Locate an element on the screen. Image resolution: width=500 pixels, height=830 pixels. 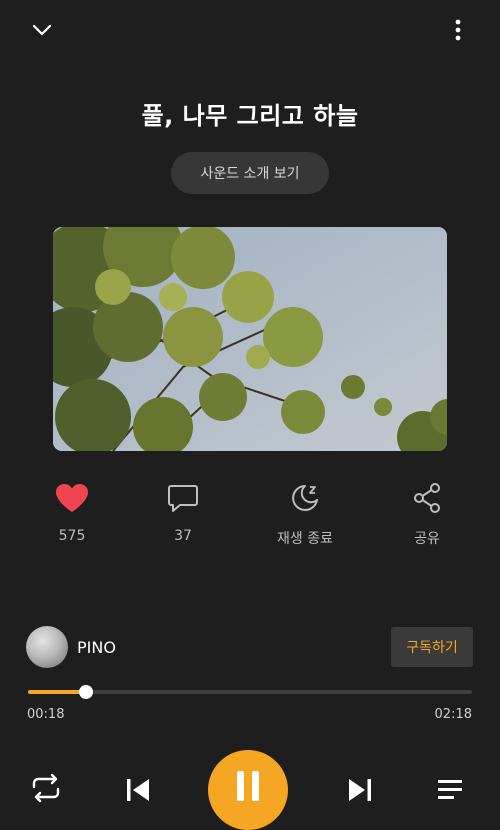
comment-count: 37 is located at coordinates (183, 536).